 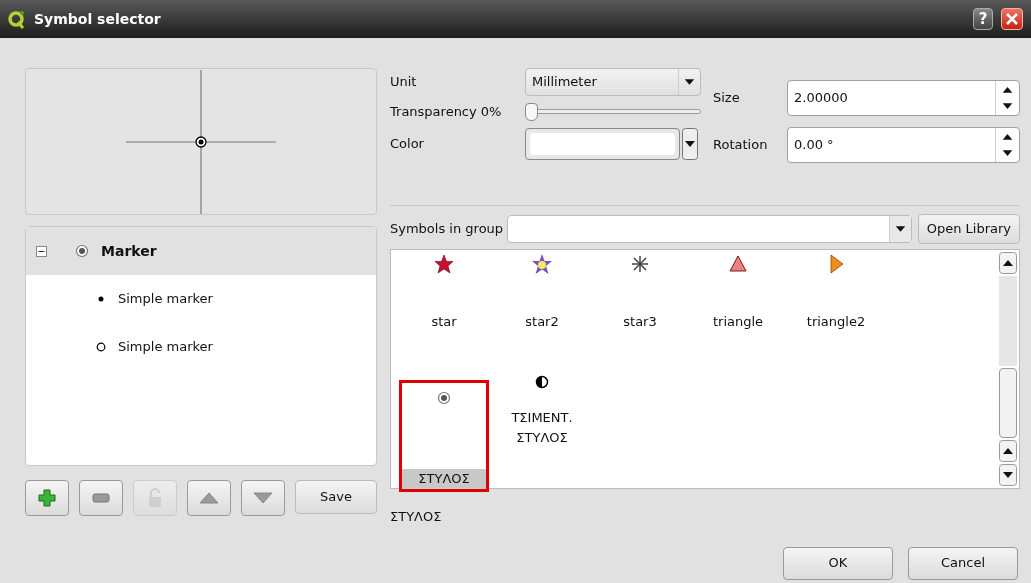 I want to click on triangle-icon, so click(x=738, y=264).